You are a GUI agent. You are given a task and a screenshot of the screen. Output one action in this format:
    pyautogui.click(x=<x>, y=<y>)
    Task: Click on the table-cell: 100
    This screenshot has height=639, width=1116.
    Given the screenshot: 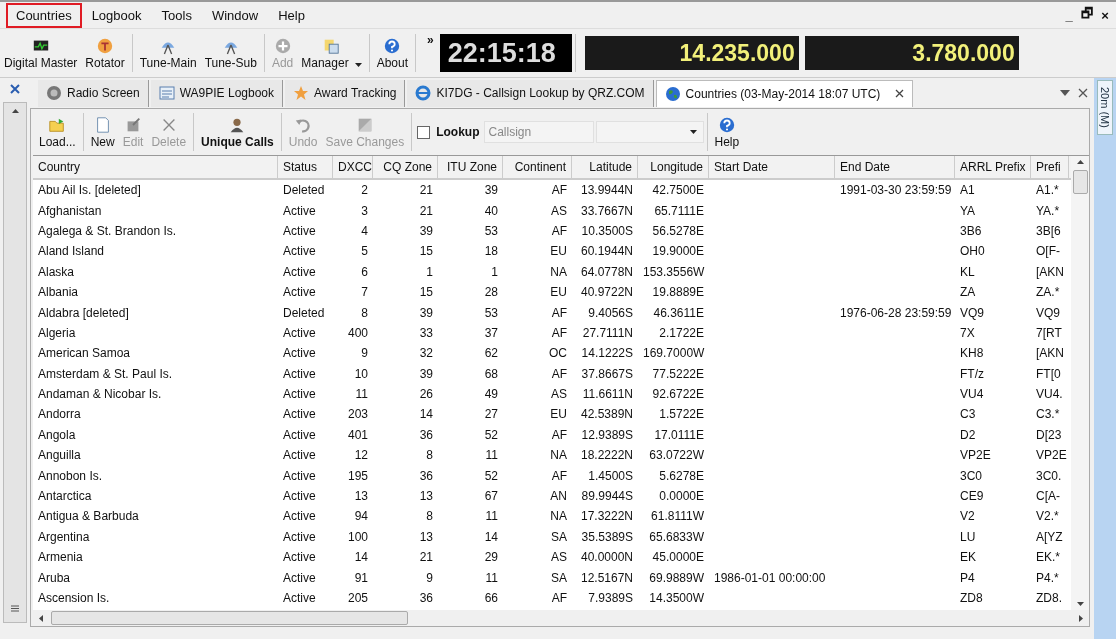 What is the action you would take?
    pyautogui.click(x=357, y=536)
    